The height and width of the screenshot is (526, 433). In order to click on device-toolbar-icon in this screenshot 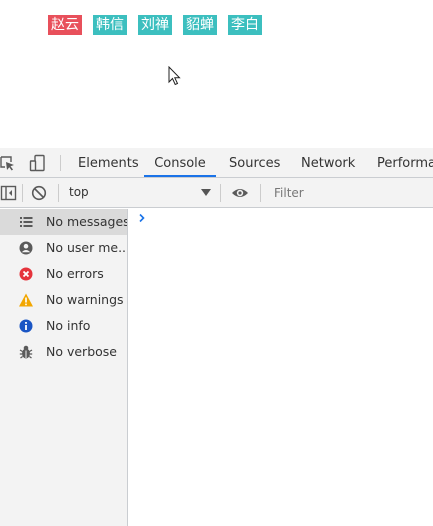, I will do `click(38, 163)`.